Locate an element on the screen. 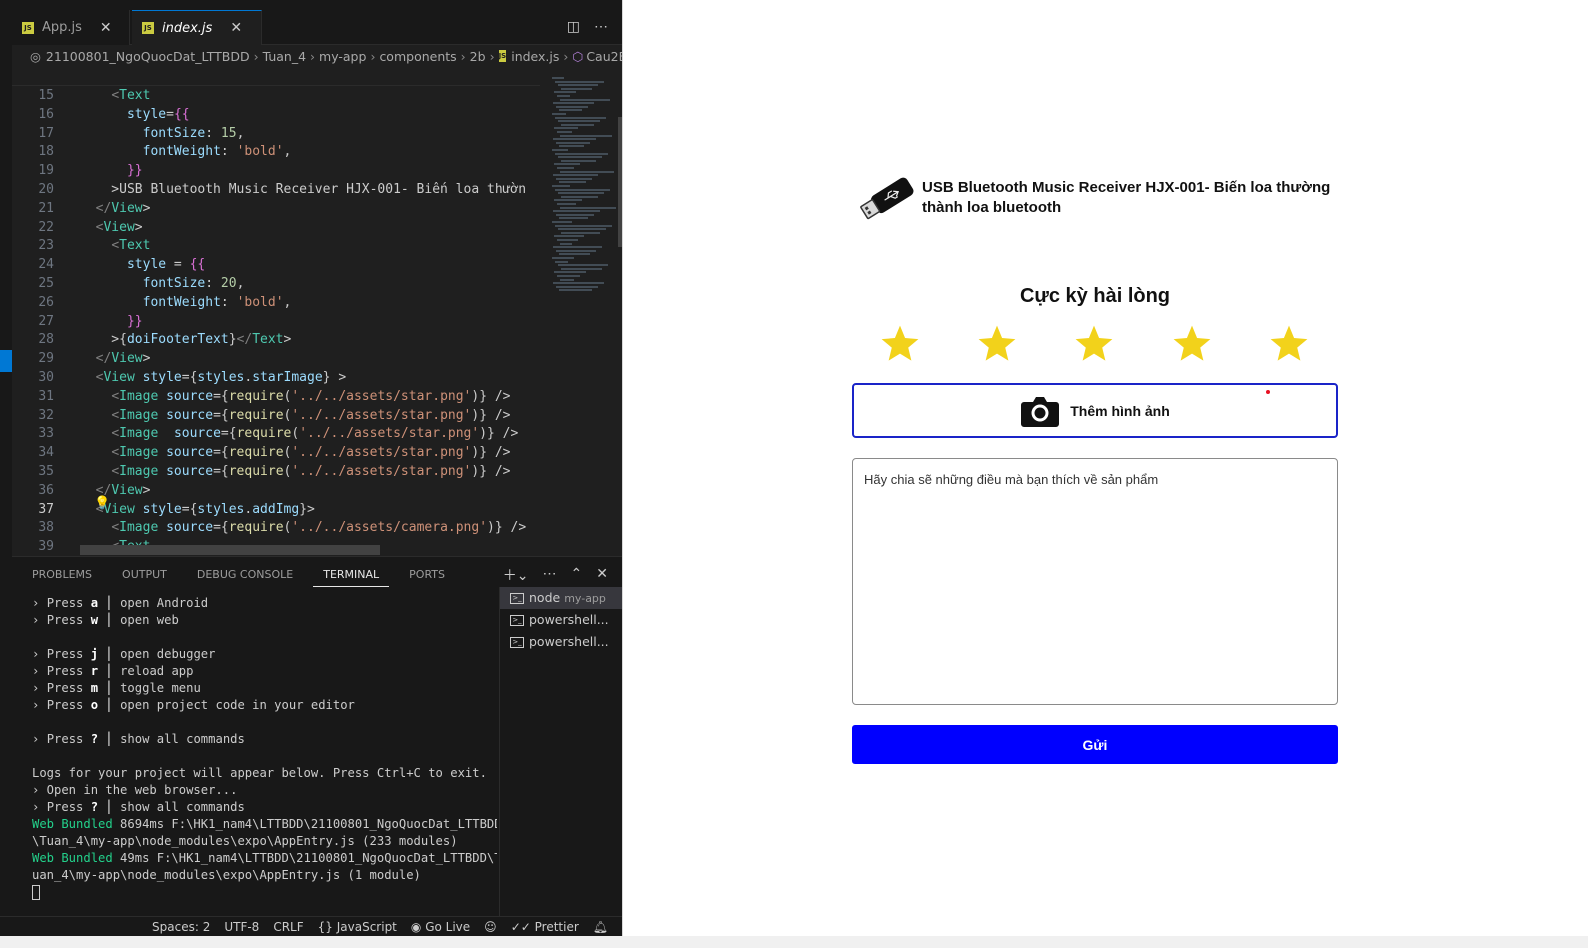 This screenshot has width=1588, height=948. close-panel-icon: ✕ is located at coordinates (602, 575).